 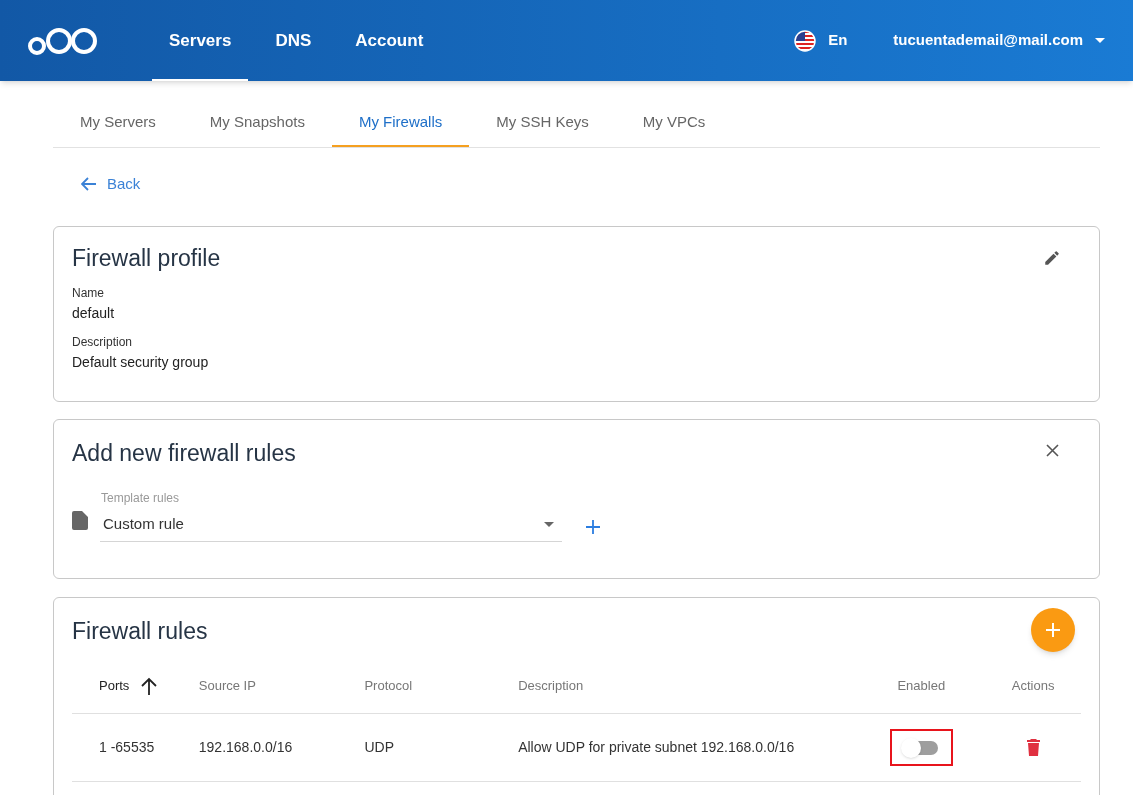 What do you see at coordinates (293, 40) in the screenshot?
I see `nav-link: DNS` at bounding box center [293, 40].